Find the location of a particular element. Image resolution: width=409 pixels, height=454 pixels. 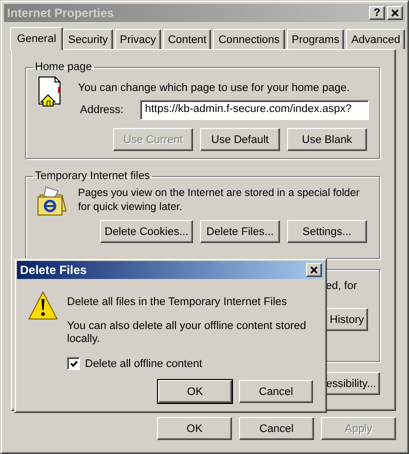

address-label: Address: is located at coordinates (101, 110).